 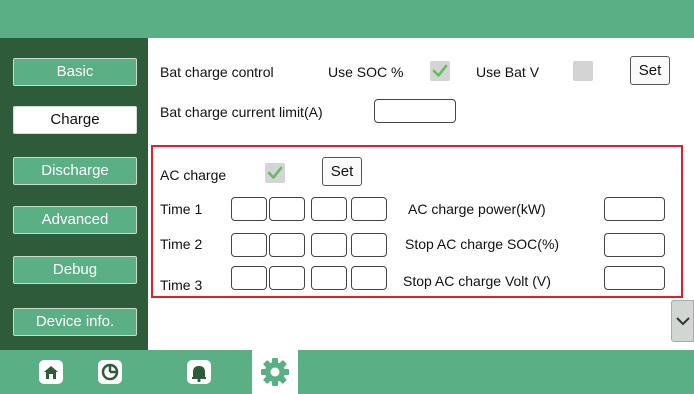 What do you see at coordinates (181, 244) in the screenshot?
I see `time-2-label: Time 2` at bounding box center [181, 244].